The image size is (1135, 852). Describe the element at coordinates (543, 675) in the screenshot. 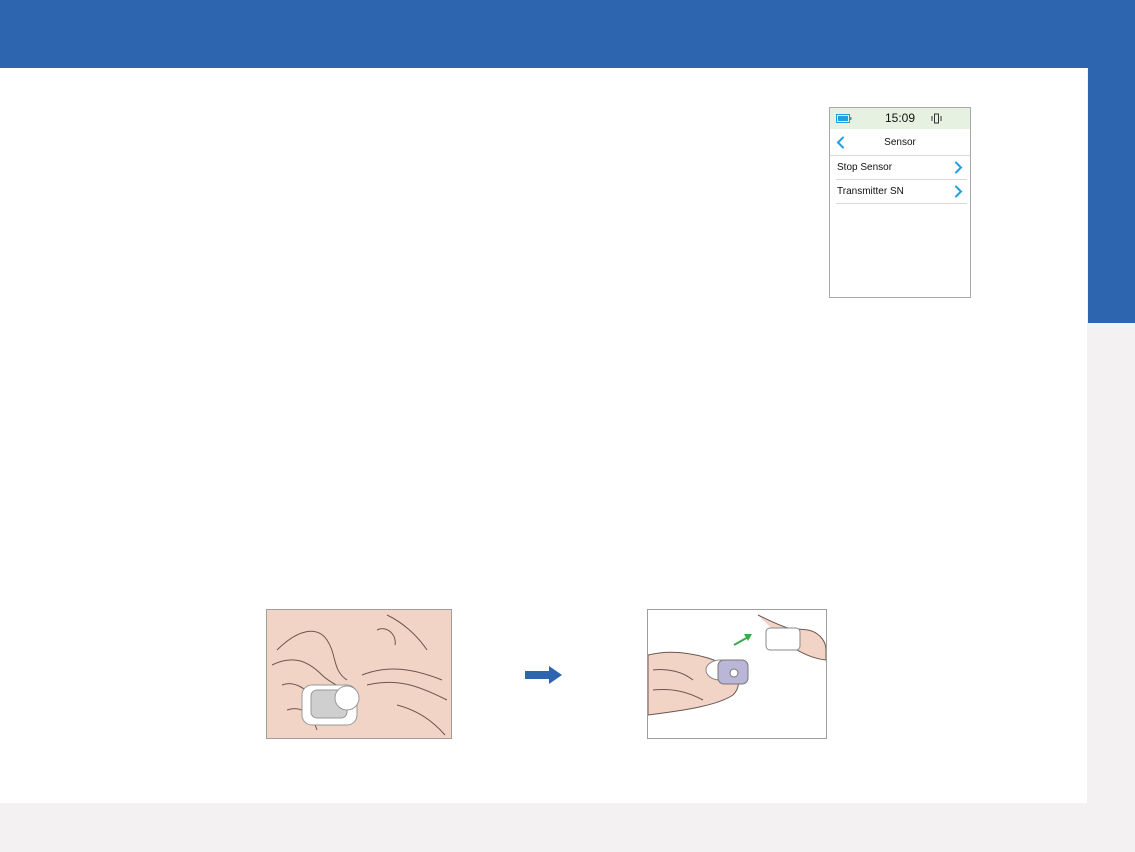

I see `arrow-right-icon` at that location.